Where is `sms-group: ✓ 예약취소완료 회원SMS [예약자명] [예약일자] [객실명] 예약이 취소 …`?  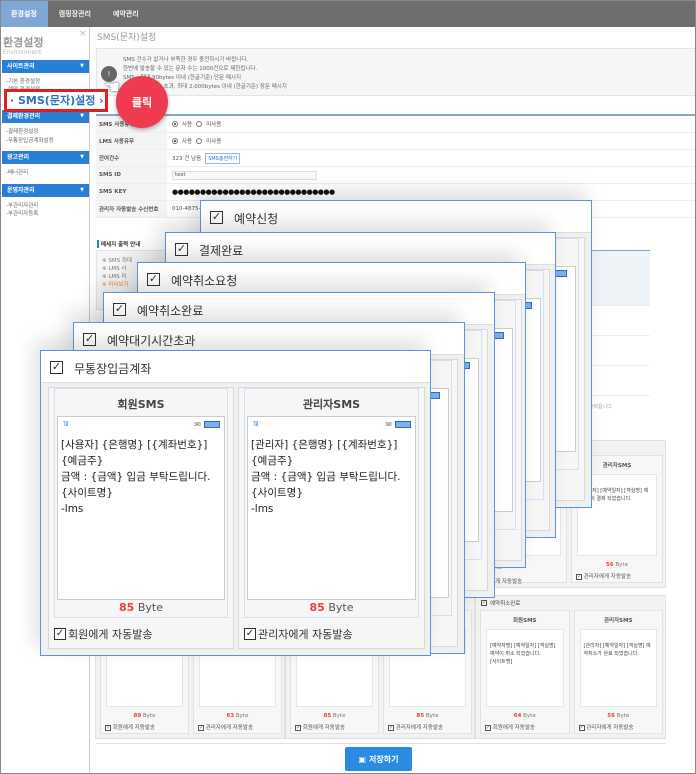 sms-group: ✓ 예약취소완료 회원SMS [예약자명] [예약일자] [객실명] 예약이 취소 … is located at coordinates (570, 667).